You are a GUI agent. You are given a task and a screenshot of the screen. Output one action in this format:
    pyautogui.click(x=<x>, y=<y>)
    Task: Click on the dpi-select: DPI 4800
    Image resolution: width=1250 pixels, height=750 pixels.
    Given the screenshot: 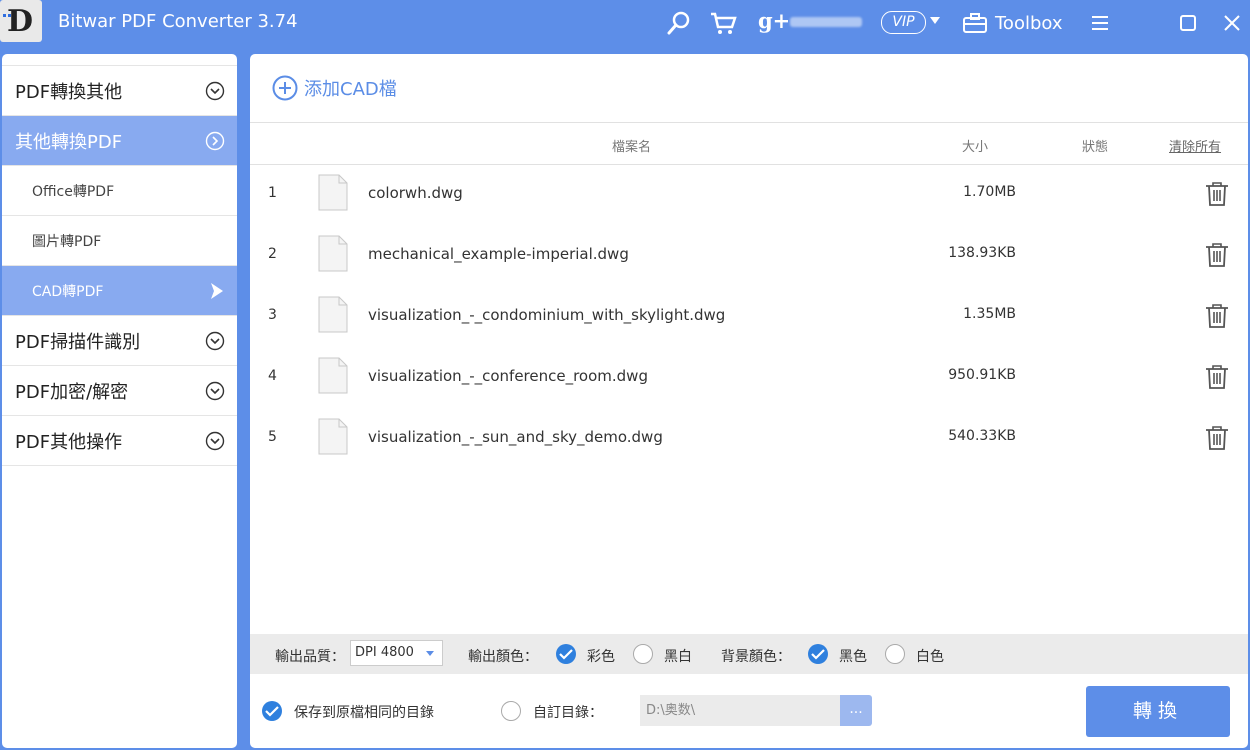 What is the action you would take?
    pyautogui.click(x=396, y=653)
    